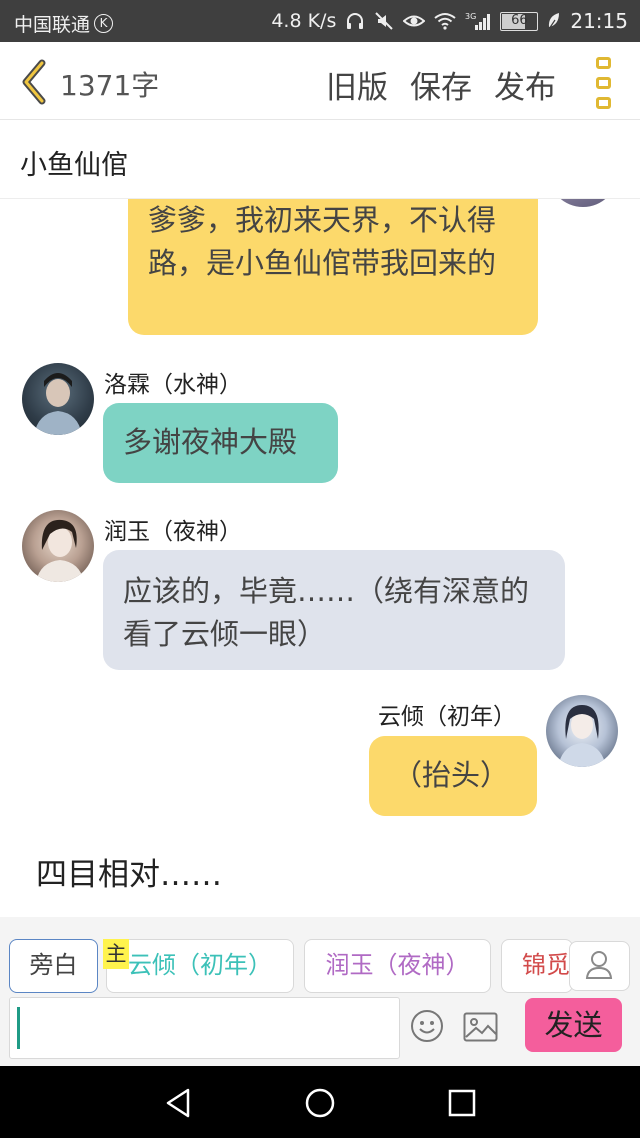 This screenshot has height=1138, width=640. I want to click on story-title-row: 小鱼仙倌, so click(320, 160).